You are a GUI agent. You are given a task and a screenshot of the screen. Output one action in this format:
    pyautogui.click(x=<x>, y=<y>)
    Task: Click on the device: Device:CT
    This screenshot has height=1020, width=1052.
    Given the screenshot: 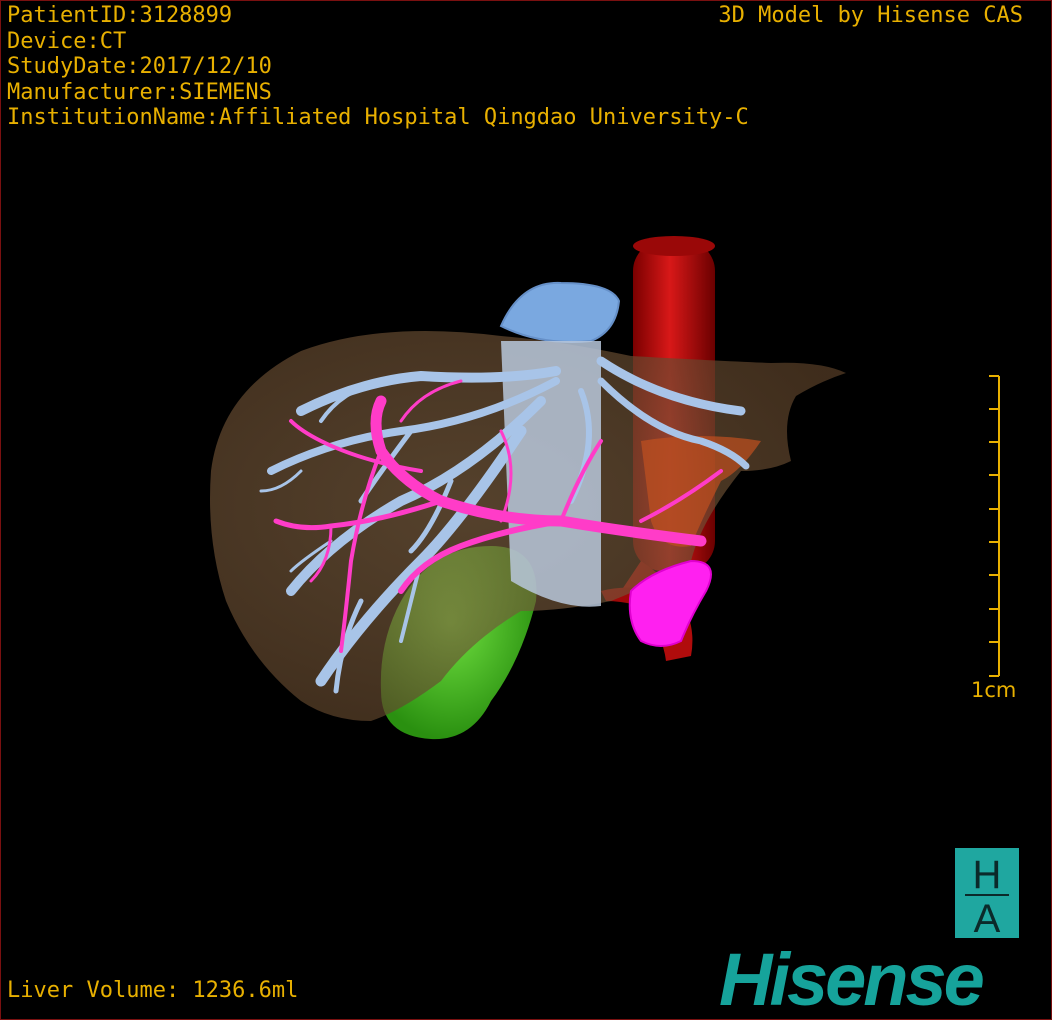 What is the action you would take?
    pyautogui.click(x=67, y=41)
    